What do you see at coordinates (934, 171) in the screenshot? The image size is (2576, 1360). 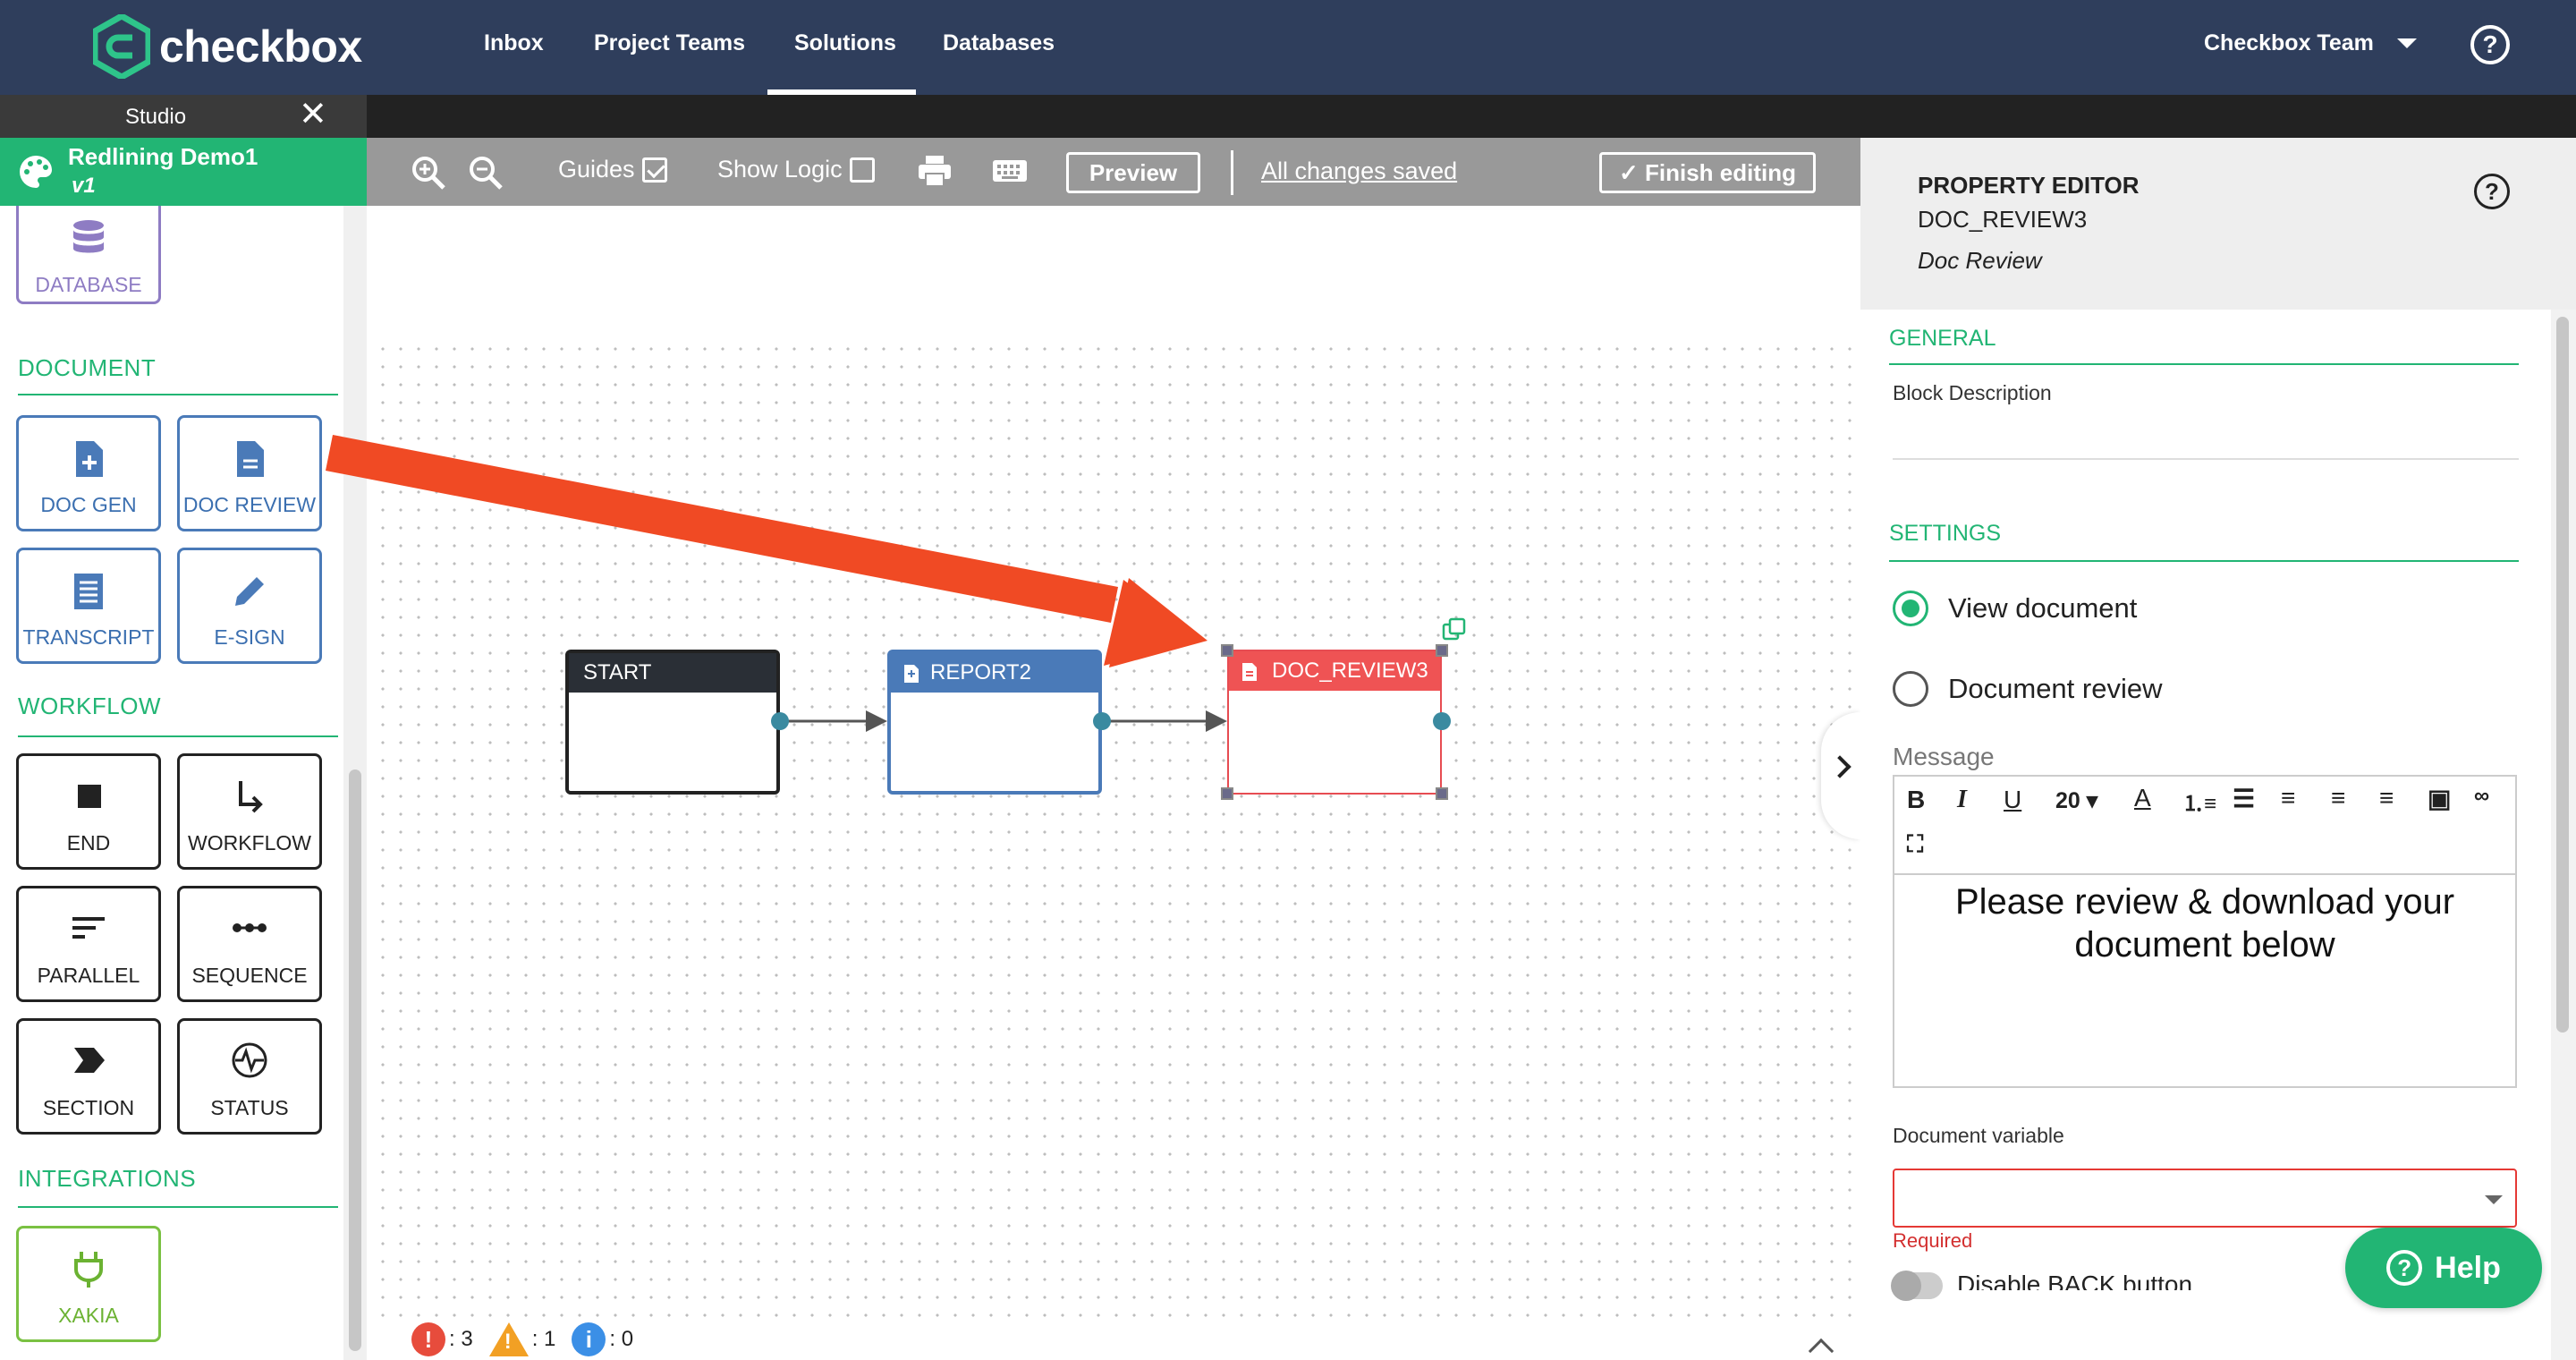 I see `print-icon` at bounding box center [934, 171].